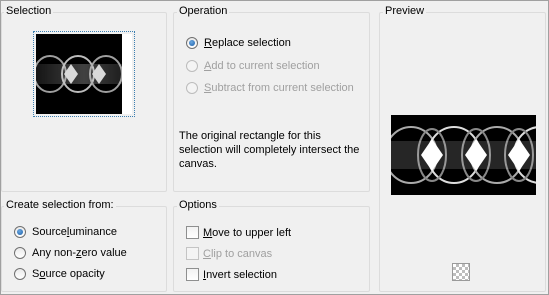 The height and width of the screenshot is (295, 549). I want to click on move-to-upper-left-label: Move to upper left, so click(247, 232).